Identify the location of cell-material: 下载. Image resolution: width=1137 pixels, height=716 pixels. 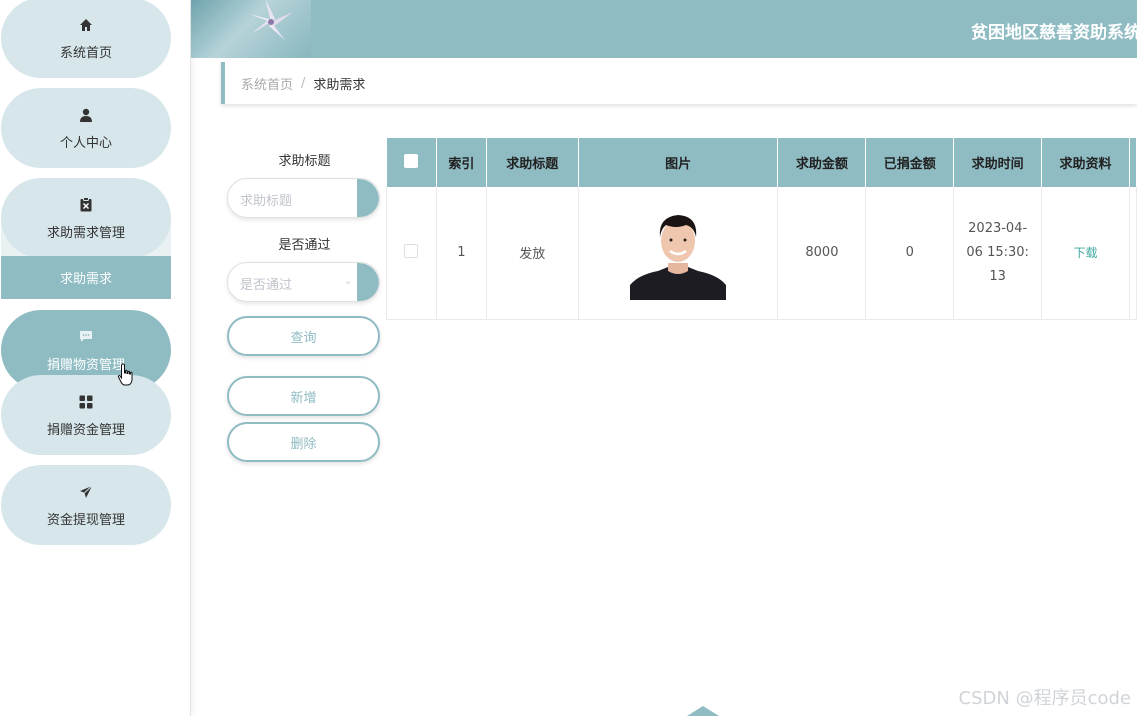
(1085, 253).